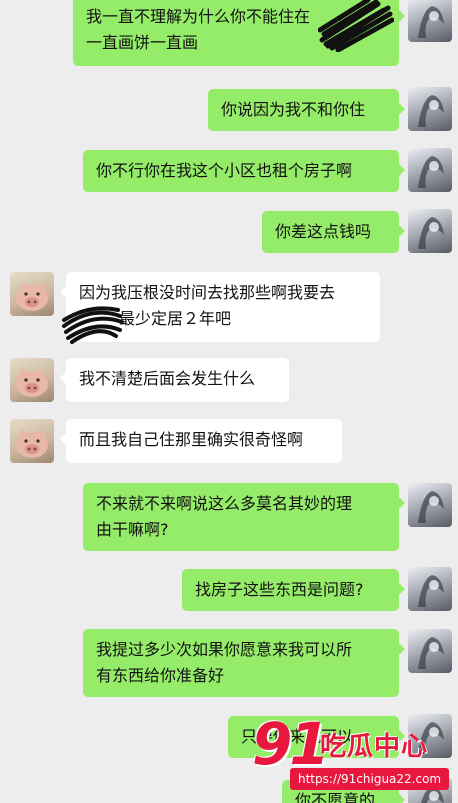  I want to click on message-text: 你差这点钱吗, so click(323, 231).